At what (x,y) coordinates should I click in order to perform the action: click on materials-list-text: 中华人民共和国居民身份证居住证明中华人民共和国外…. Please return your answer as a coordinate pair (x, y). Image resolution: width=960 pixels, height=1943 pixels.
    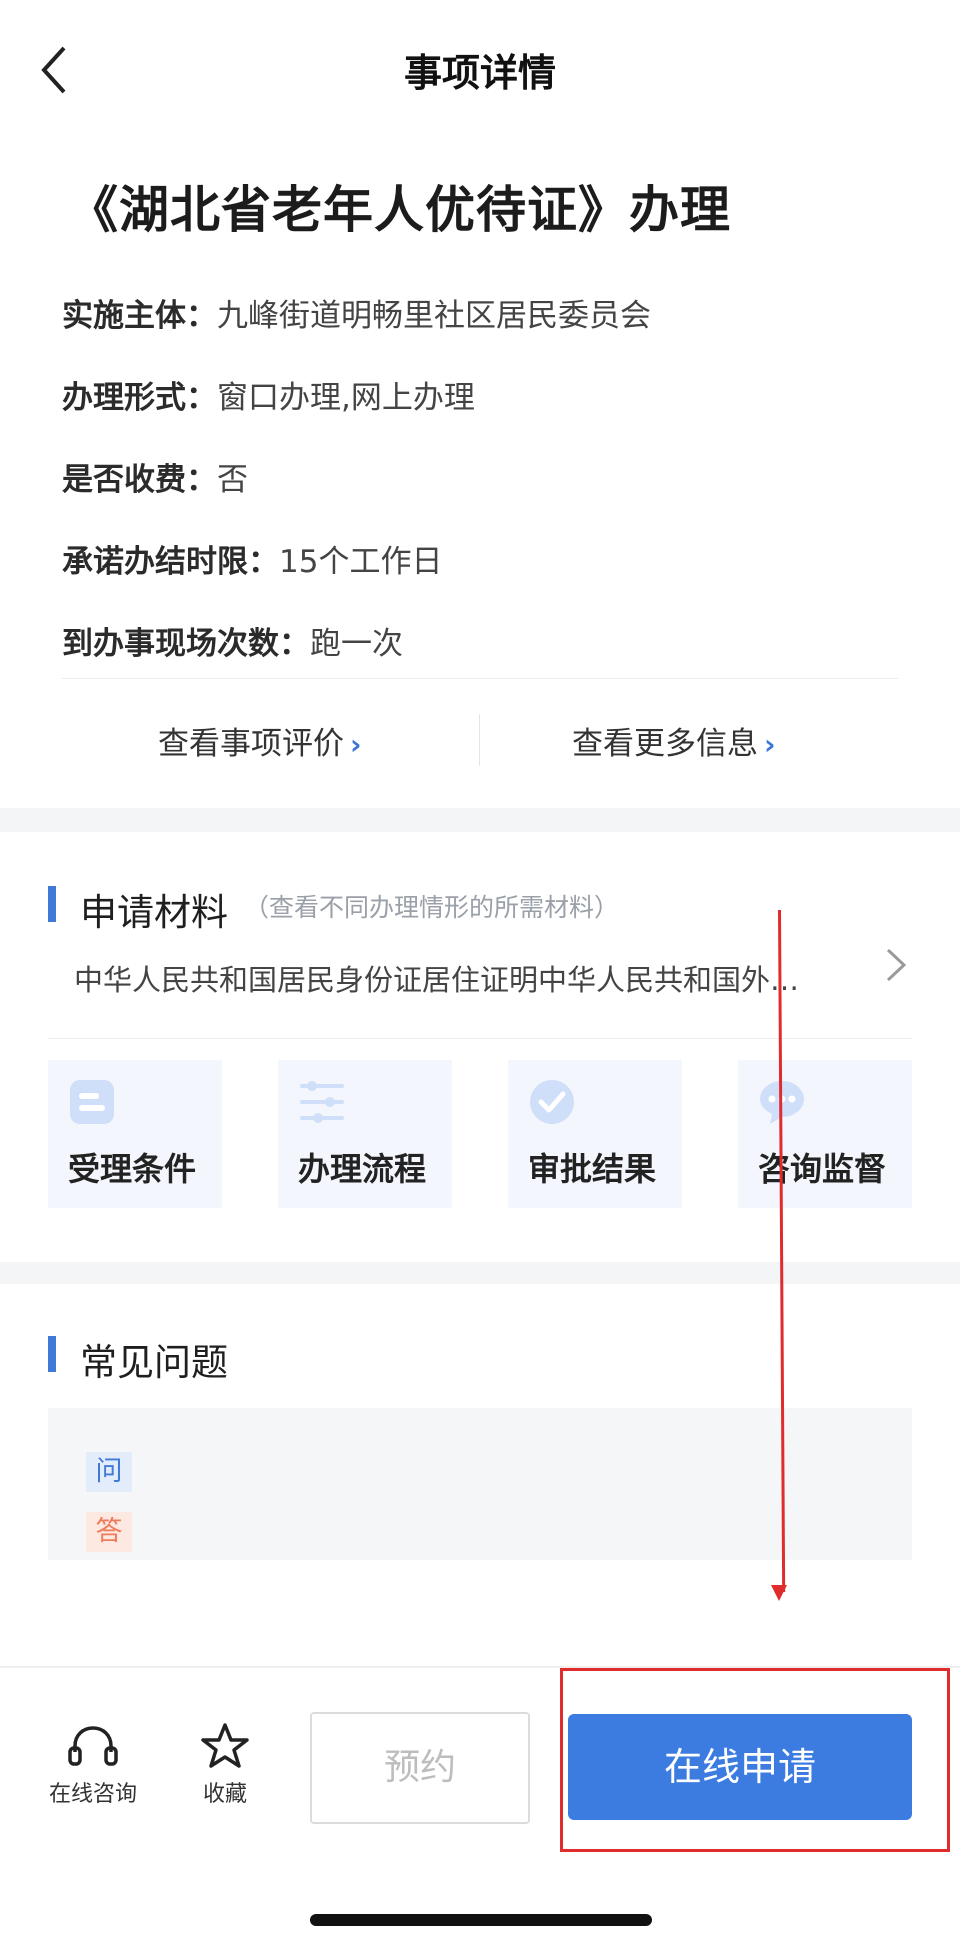
    Looking at the image, I should click on (464, 978).